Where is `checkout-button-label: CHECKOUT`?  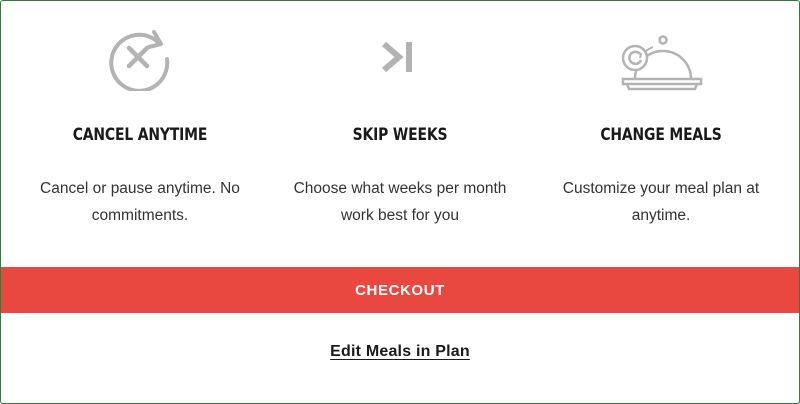
checkout-button-label: CHECKOUT is located at coordinates (400, 290).